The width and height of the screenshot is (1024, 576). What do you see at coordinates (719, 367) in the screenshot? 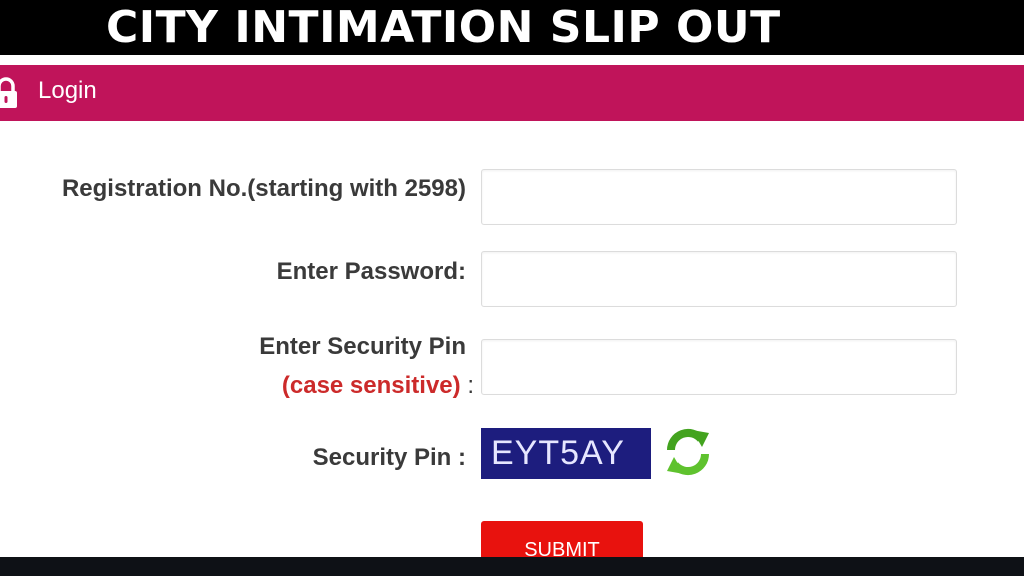
I see `security-pin-input` at bounding box center [719, 367].